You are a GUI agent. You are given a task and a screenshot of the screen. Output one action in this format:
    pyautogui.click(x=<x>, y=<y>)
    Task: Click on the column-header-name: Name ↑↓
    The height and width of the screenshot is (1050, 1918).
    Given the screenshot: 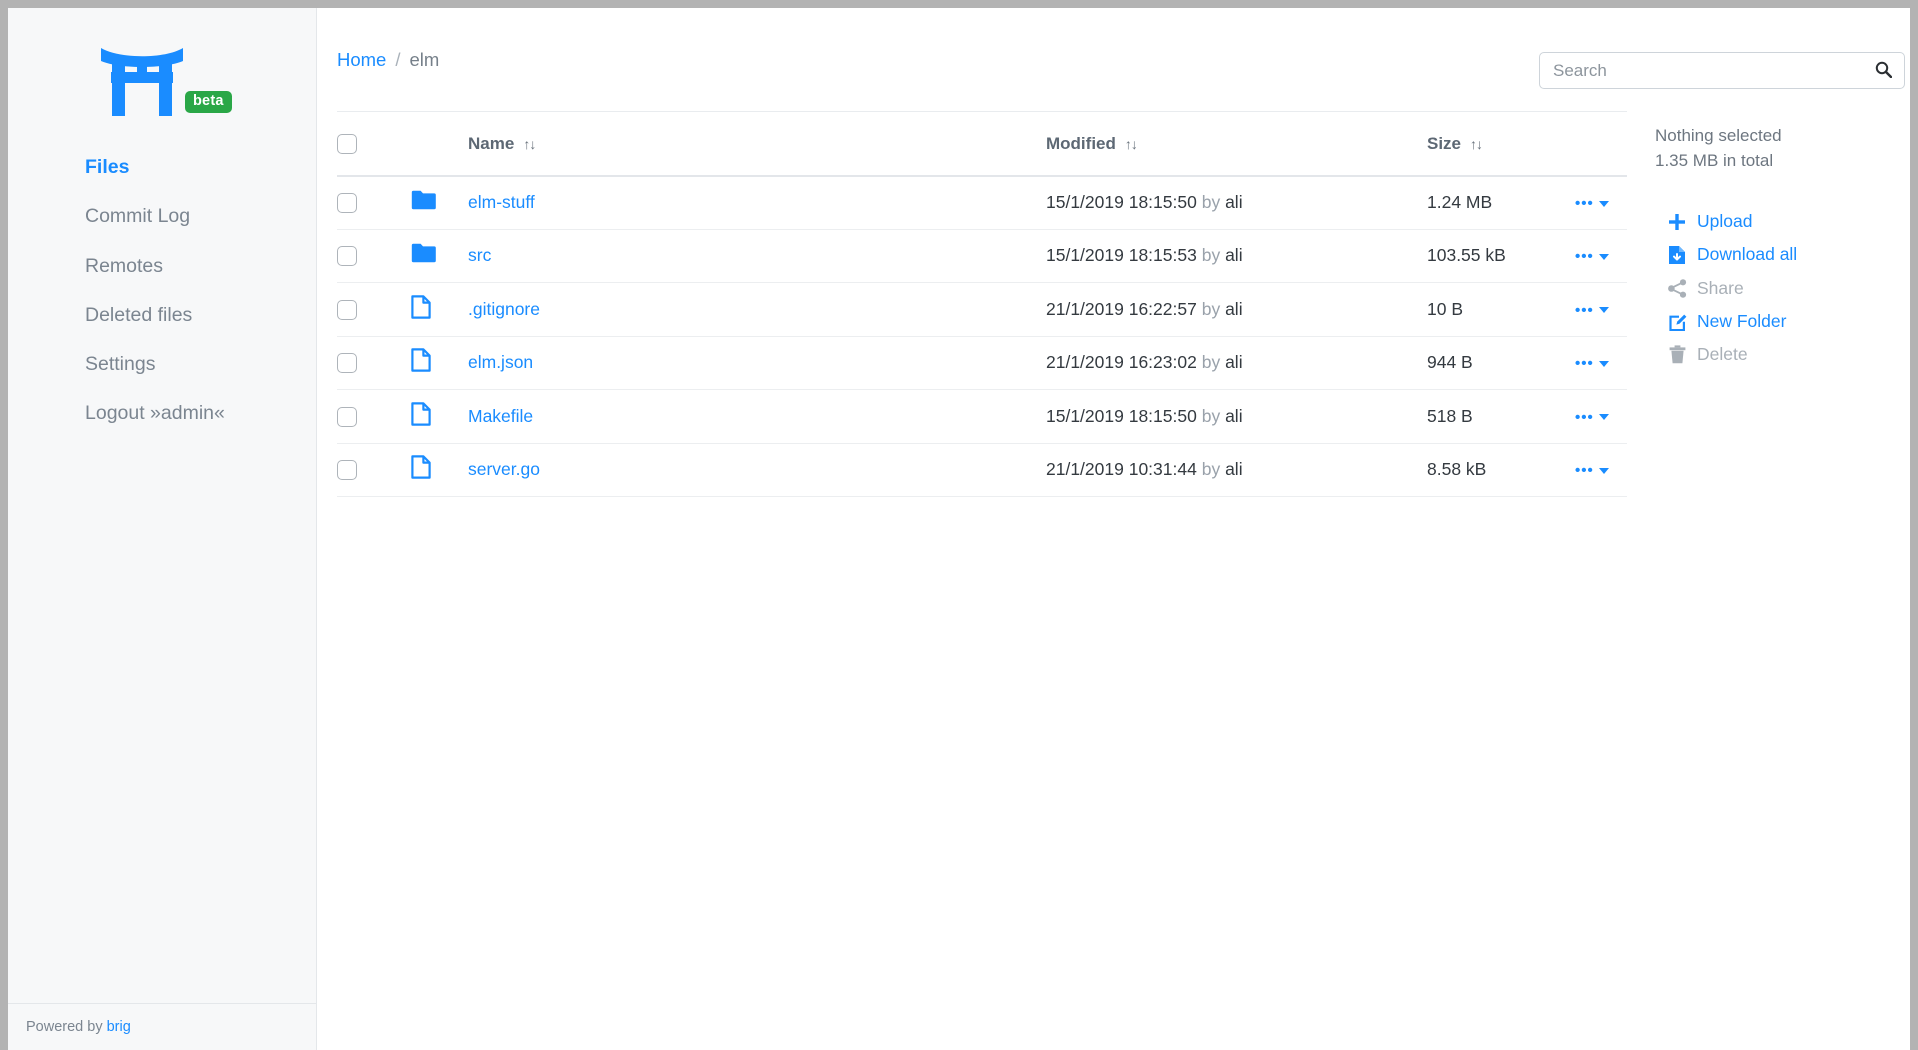 What is the action you would take?
    pyautogui.click(x=757, y=144)
    